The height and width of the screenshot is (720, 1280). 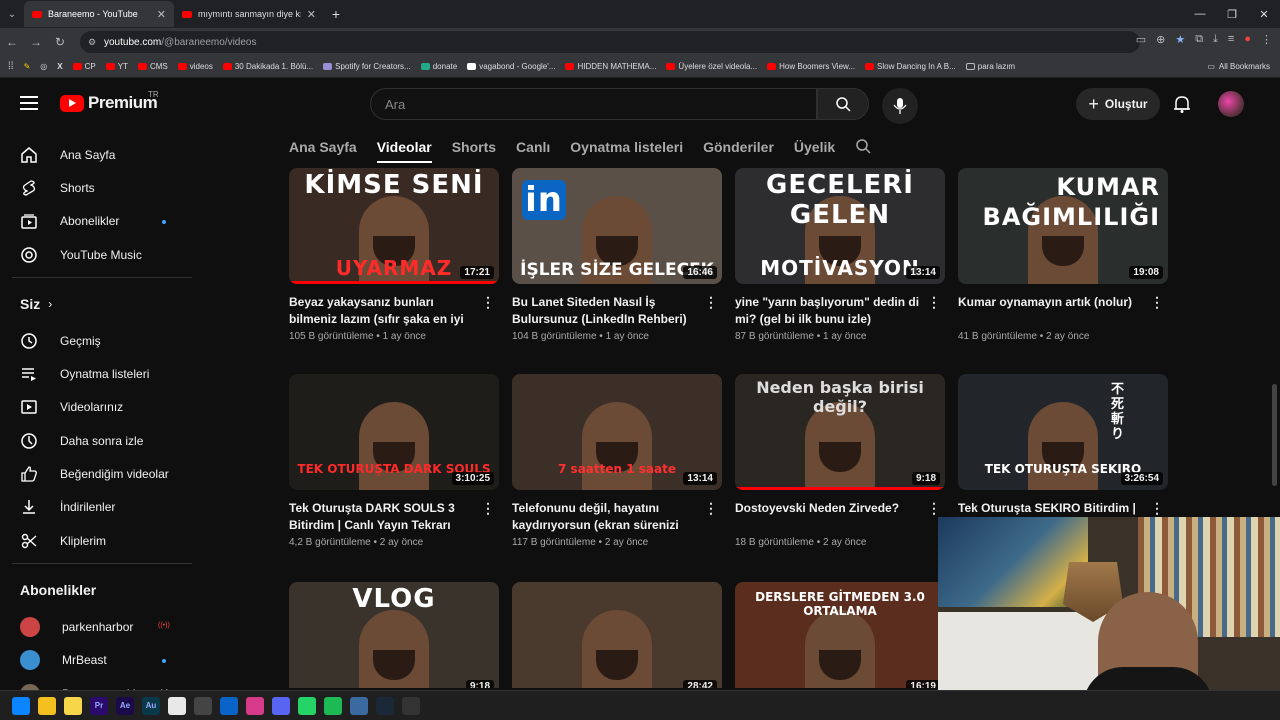 What do you see at coordinates (116, 66) in the screenshot?
I see `bookmark-item: YT` at bounding box center [116, 66].